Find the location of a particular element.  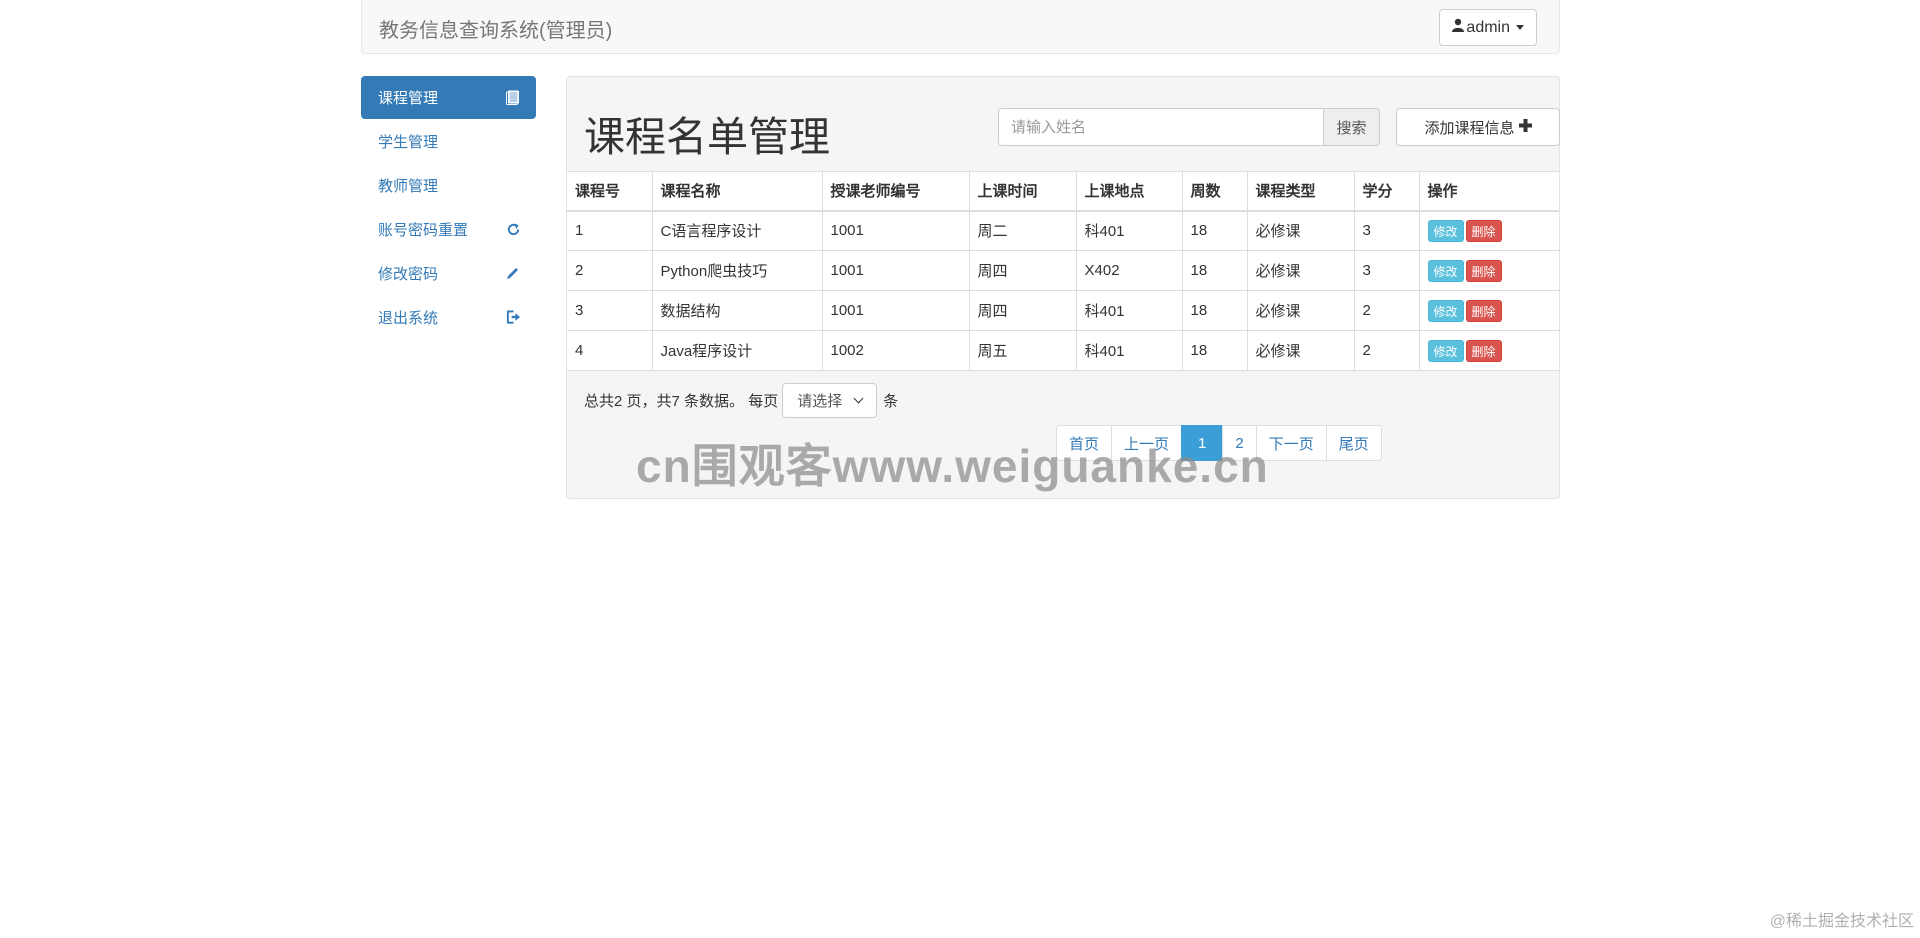

prev-page-link: 上一页 is located at coordinates (1147, 443).